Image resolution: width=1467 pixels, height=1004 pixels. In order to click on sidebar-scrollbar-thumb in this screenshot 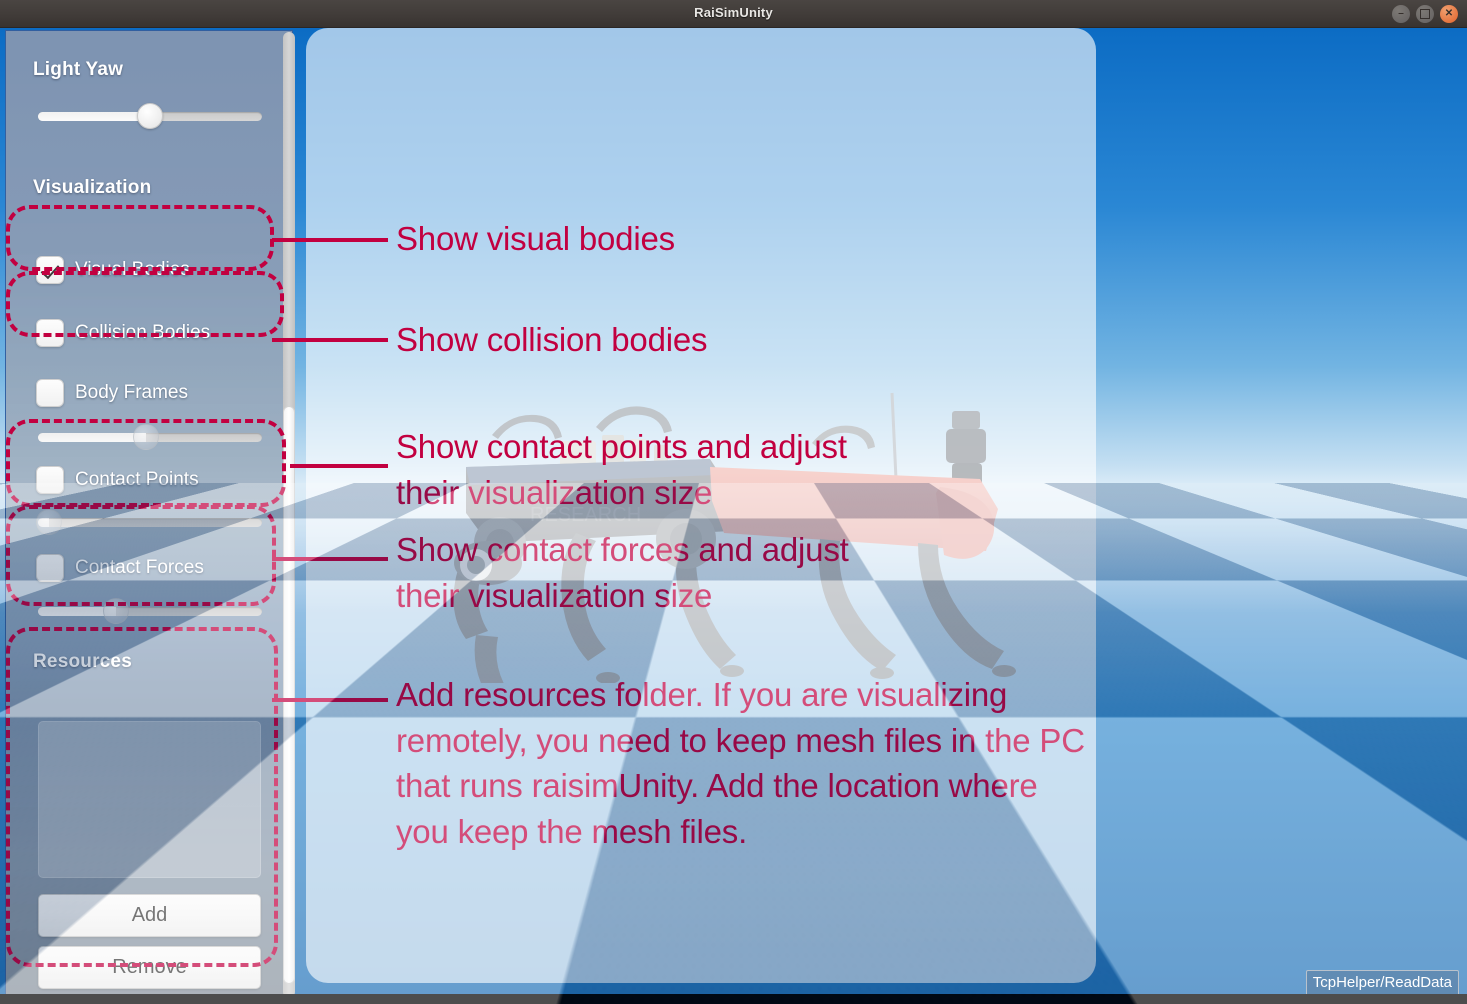, I will do `click(289, 695)`.